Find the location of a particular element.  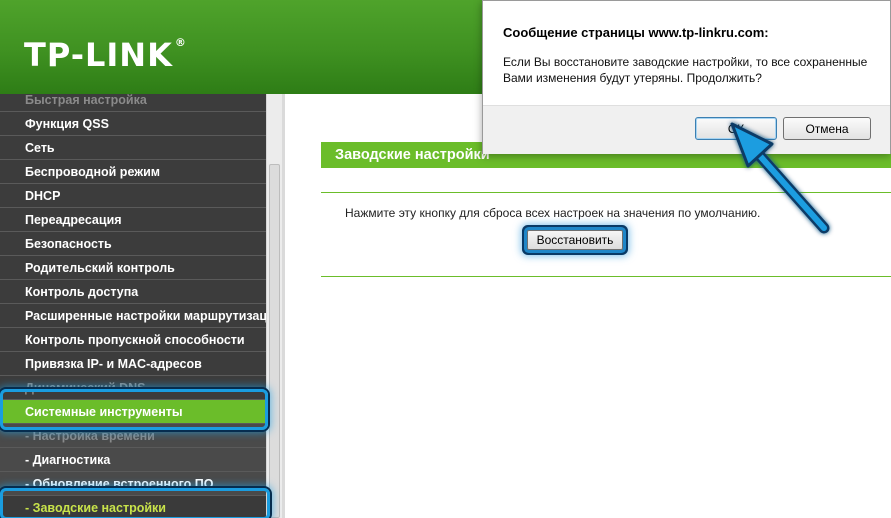

sidebar-item-security: Безопасность is located at coordinates (133, 244).